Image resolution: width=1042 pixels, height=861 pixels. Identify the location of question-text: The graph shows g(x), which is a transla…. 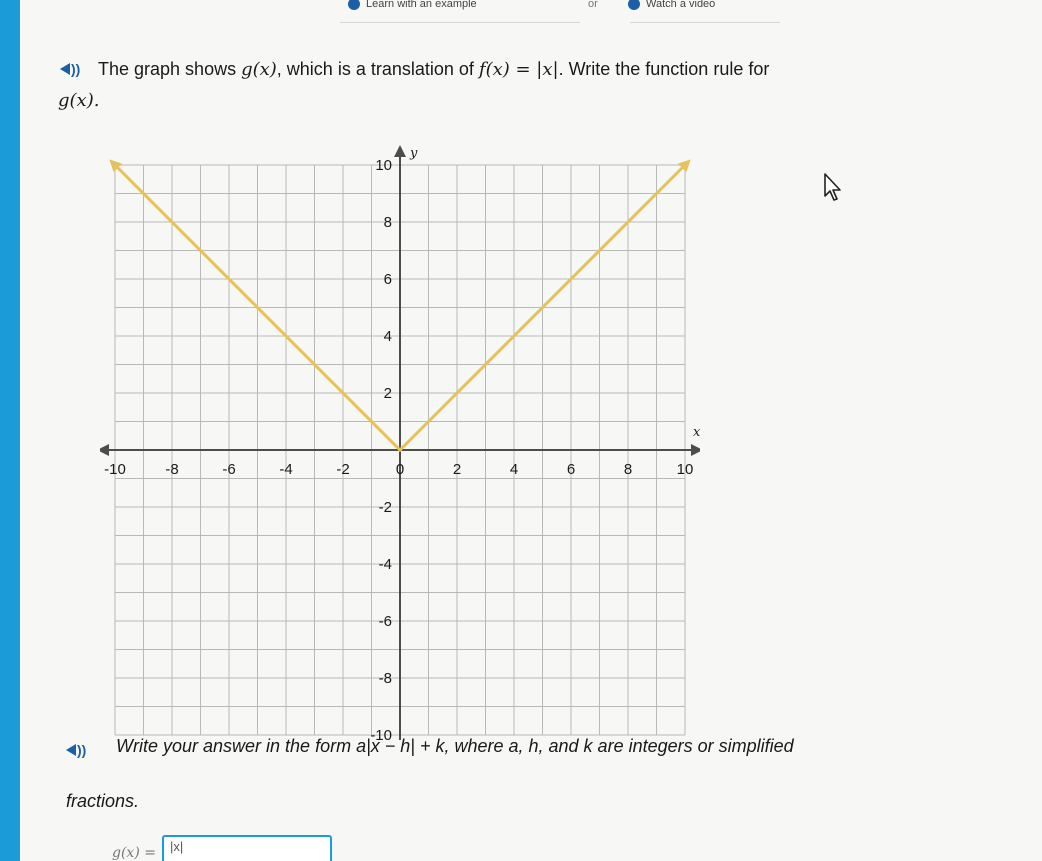
(488, 82).